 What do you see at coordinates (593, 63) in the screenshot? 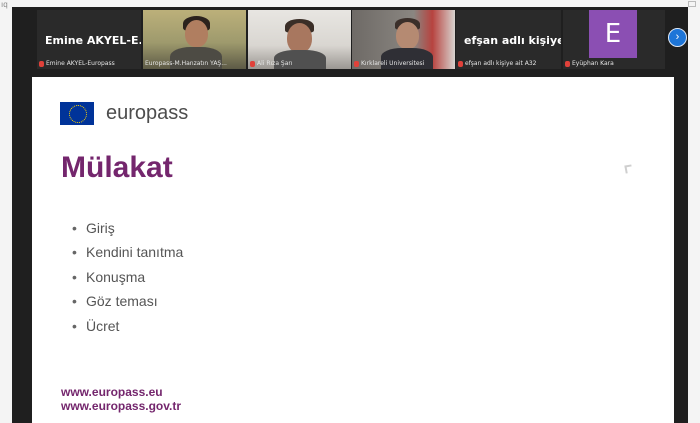
I see `participant-label: Eyüphan Kara` at bounding box center [593, 63].